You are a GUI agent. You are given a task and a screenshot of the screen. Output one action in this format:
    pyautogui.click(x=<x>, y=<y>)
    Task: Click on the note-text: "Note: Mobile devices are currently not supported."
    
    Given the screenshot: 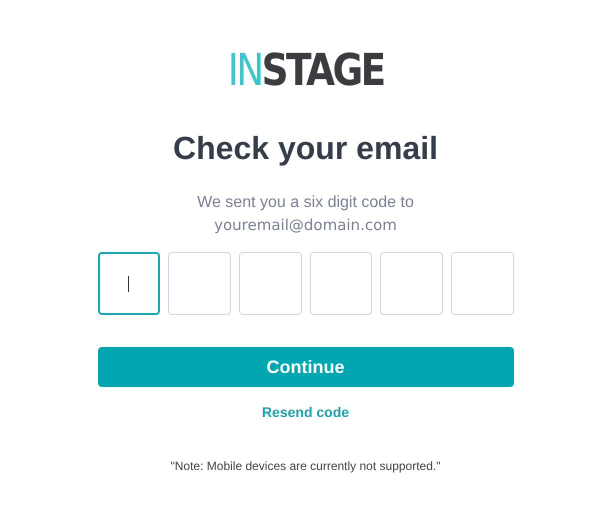 What is the action you would take?
    pyautogui.click(x=305, y=466)
    